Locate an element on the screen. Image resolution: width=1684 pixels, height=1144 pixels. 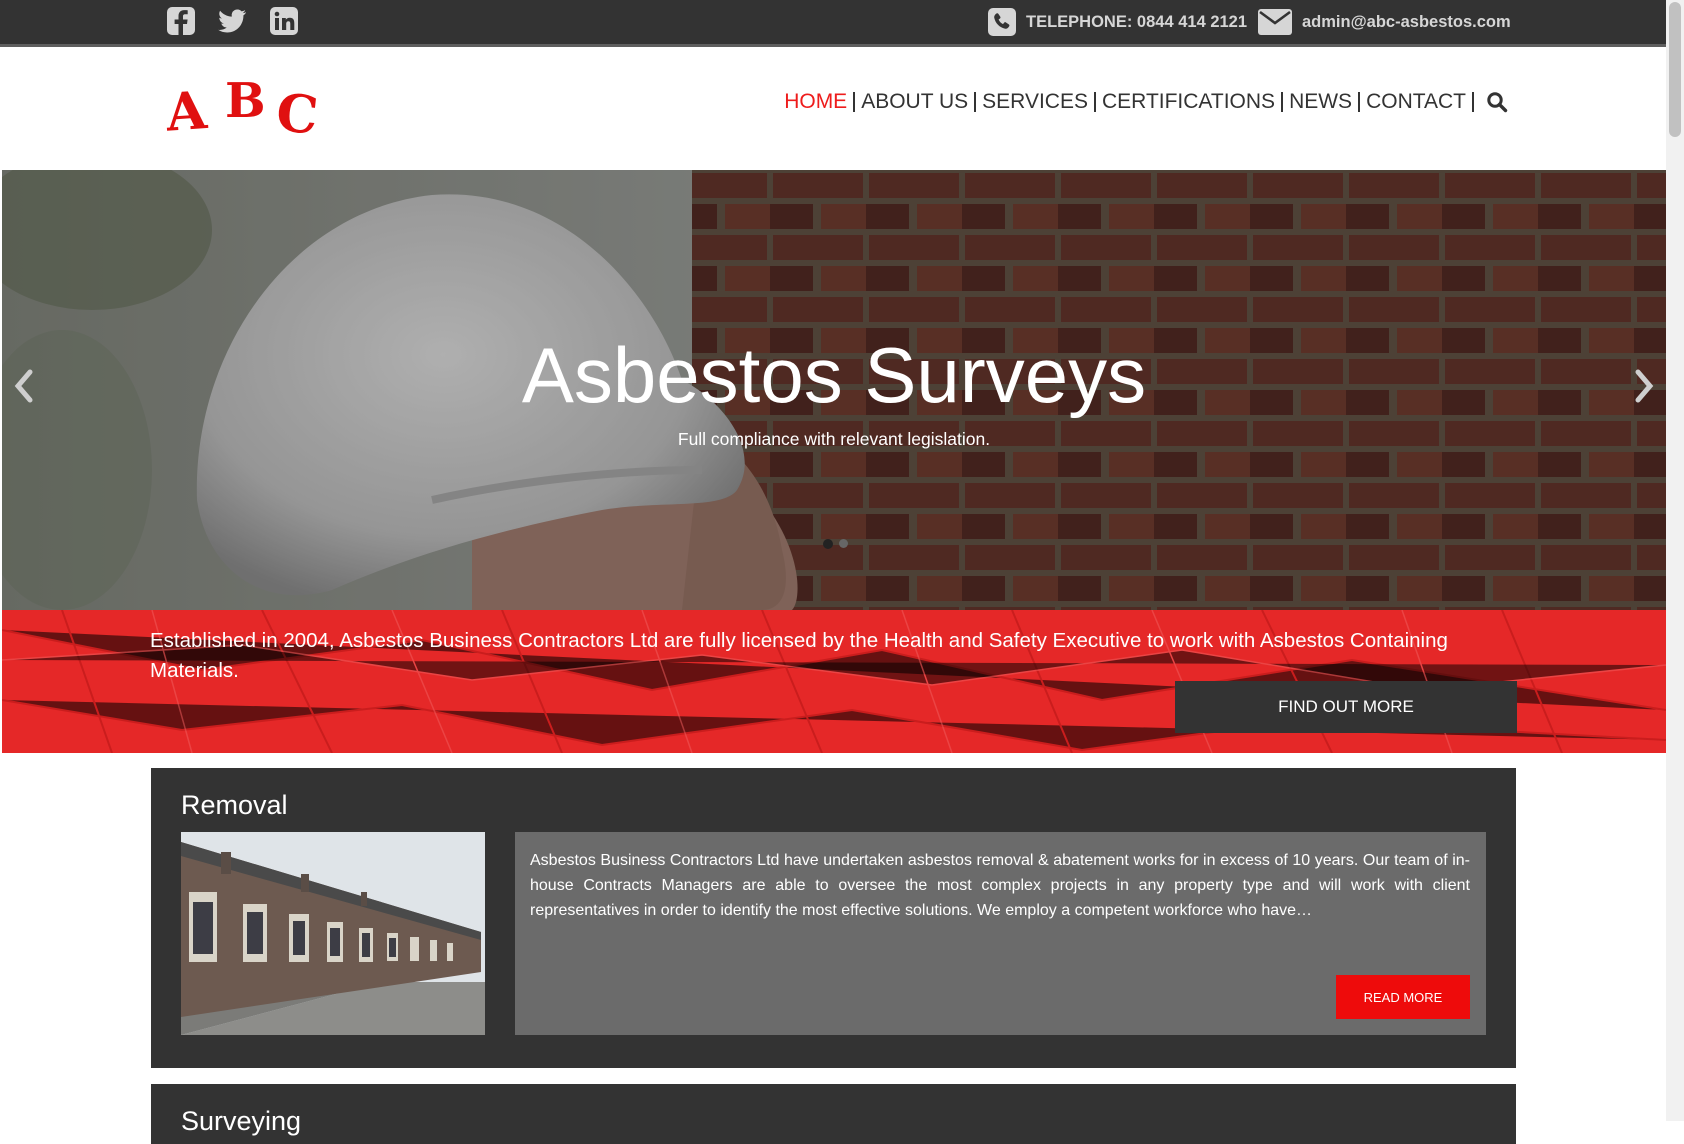
nav-news: NEWS is located at coordinates (1322, 101).